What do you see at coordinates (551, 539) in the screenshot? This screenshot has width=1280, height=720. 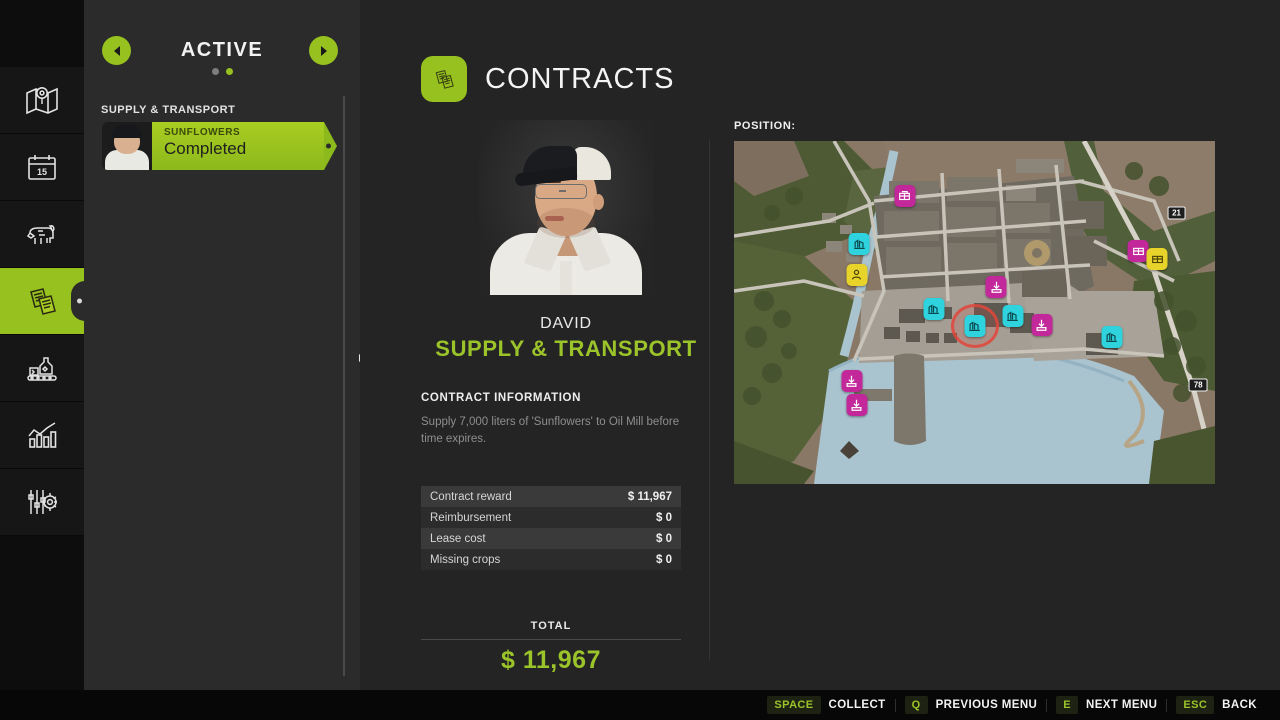 I see `table-row: Lease cost $ 0` at bounding box center [551, 539].